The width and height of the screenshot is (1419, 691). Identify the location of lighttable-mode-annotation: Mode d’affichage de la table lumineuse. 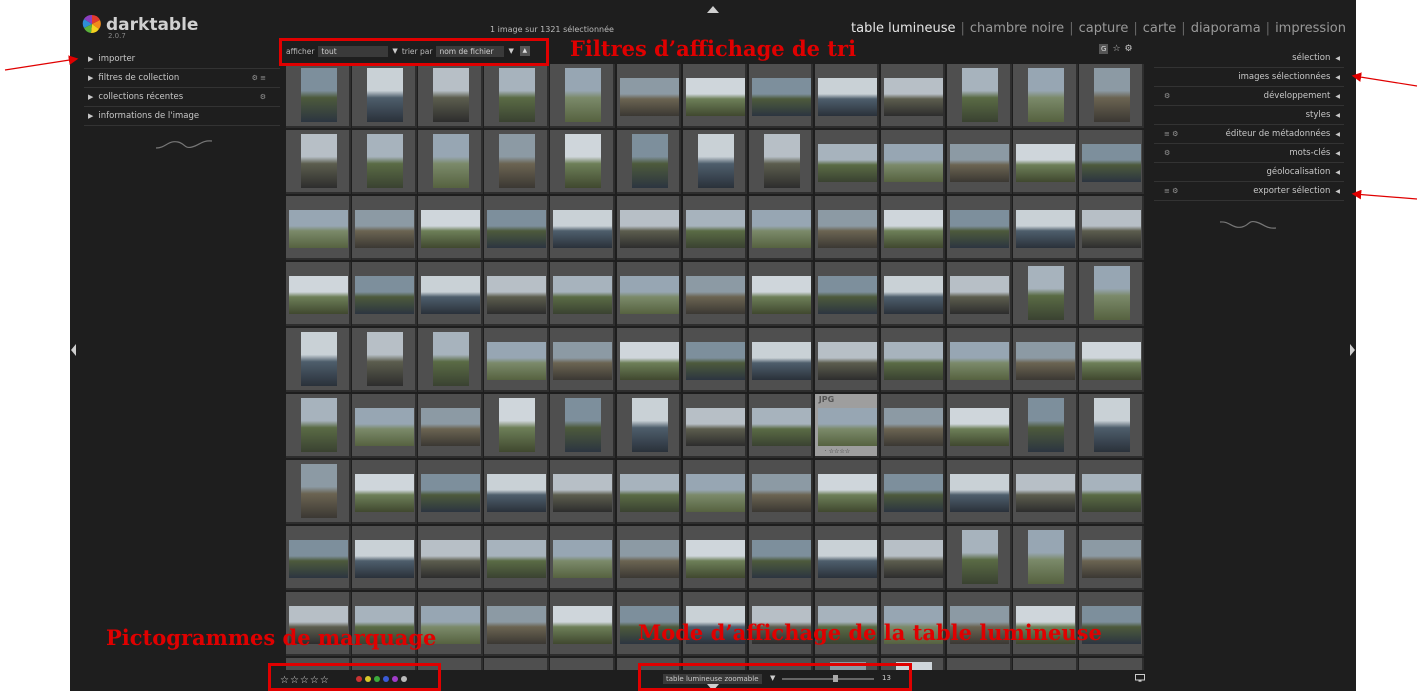
(870, 632).